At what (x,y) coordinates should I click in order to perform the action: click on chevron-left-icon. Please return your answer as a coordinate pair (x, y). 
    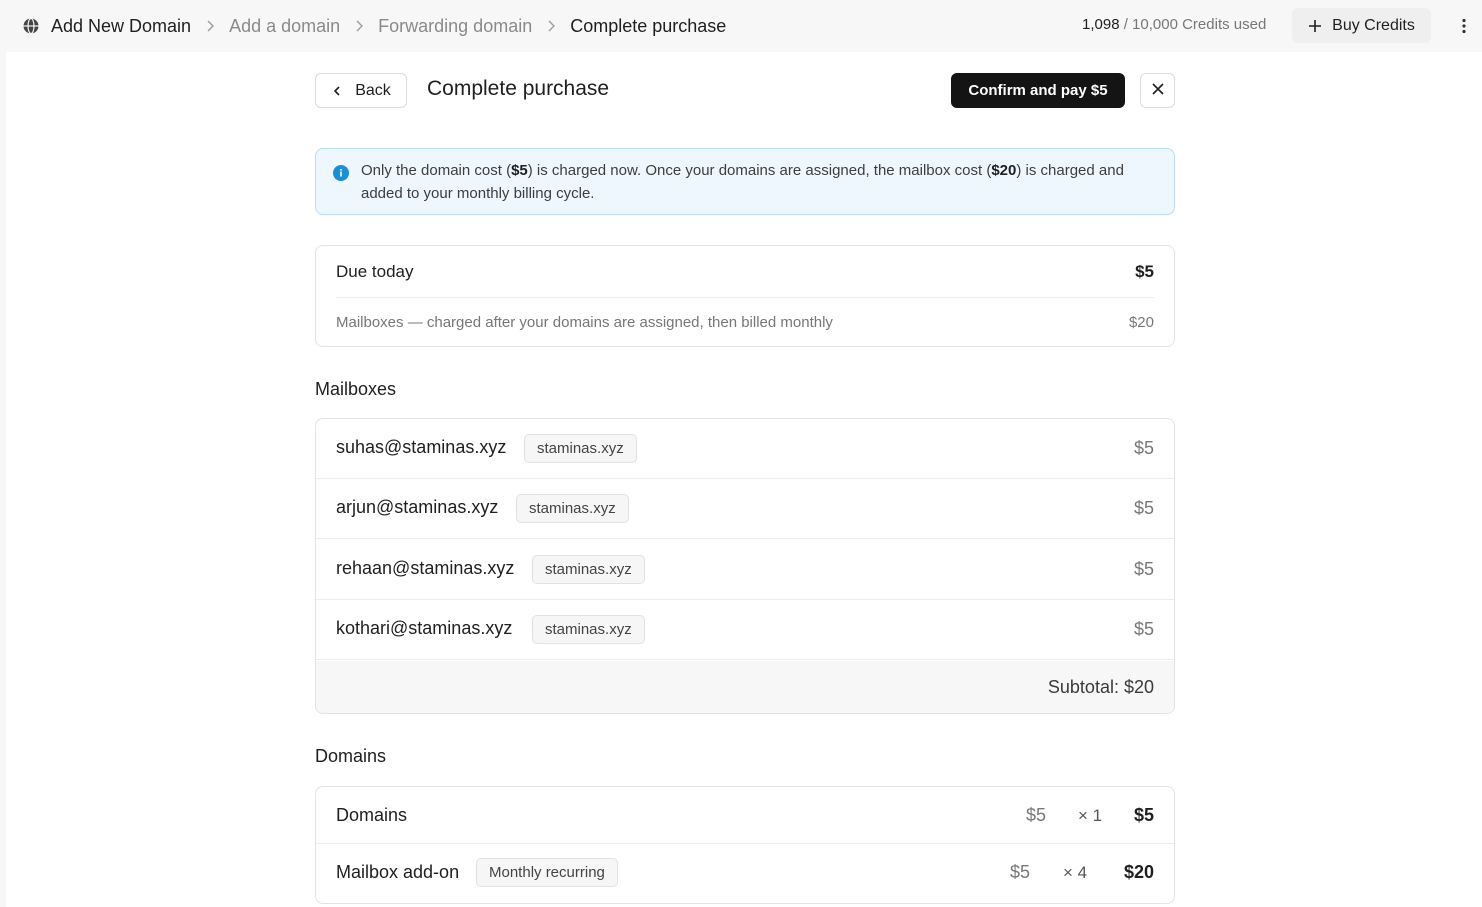
    Looking at the image, I should click on (337, 91).